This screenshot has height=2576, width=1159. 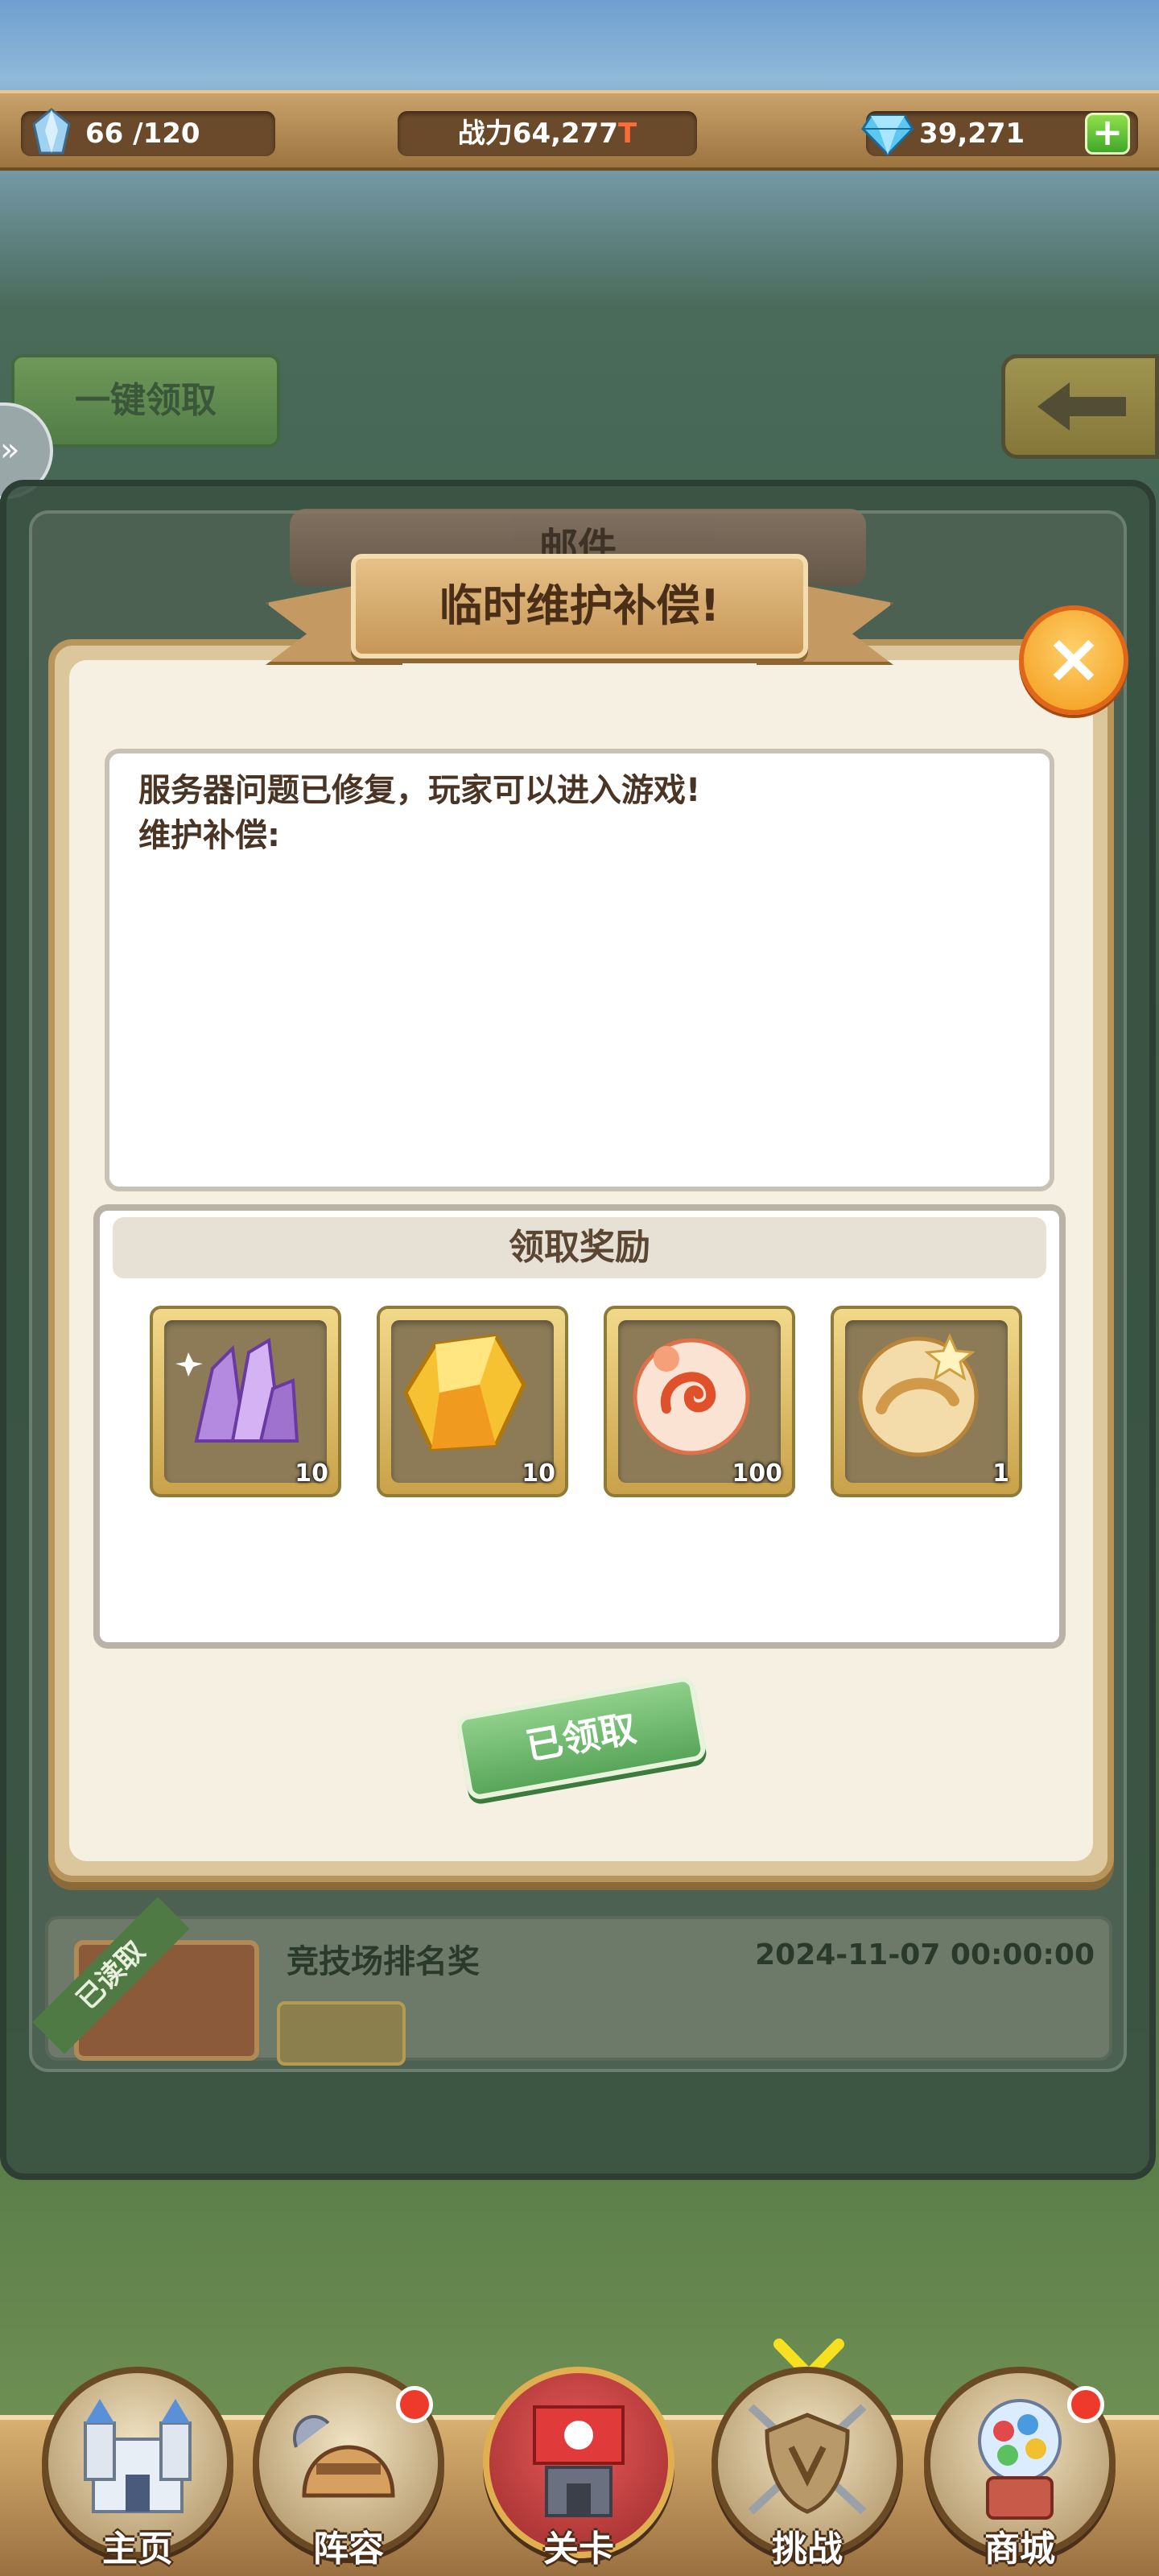 I want to click on helmet-icon, so click(x=344, y=2456).